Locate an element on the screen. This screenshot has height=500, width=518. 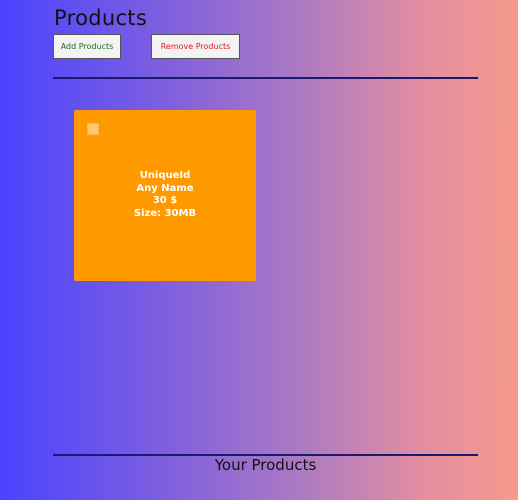
page-title: Products is located at coordinates (101, 18).